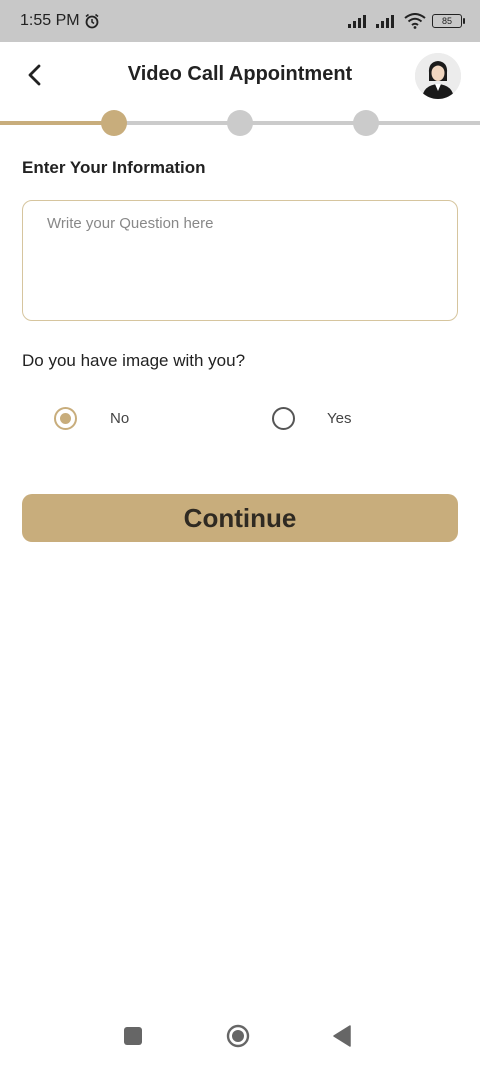  I want to click on header: Video Call Appointment, so click(240, 76).